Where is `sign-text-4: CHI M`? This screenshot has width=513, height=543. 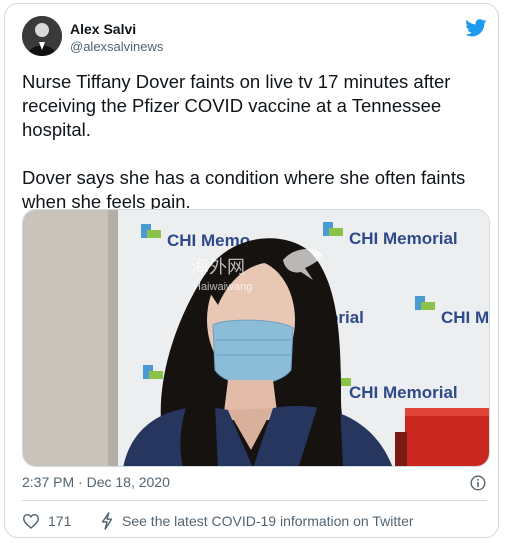
sign-text-4: CHI M is located at coordinates (465, 317).